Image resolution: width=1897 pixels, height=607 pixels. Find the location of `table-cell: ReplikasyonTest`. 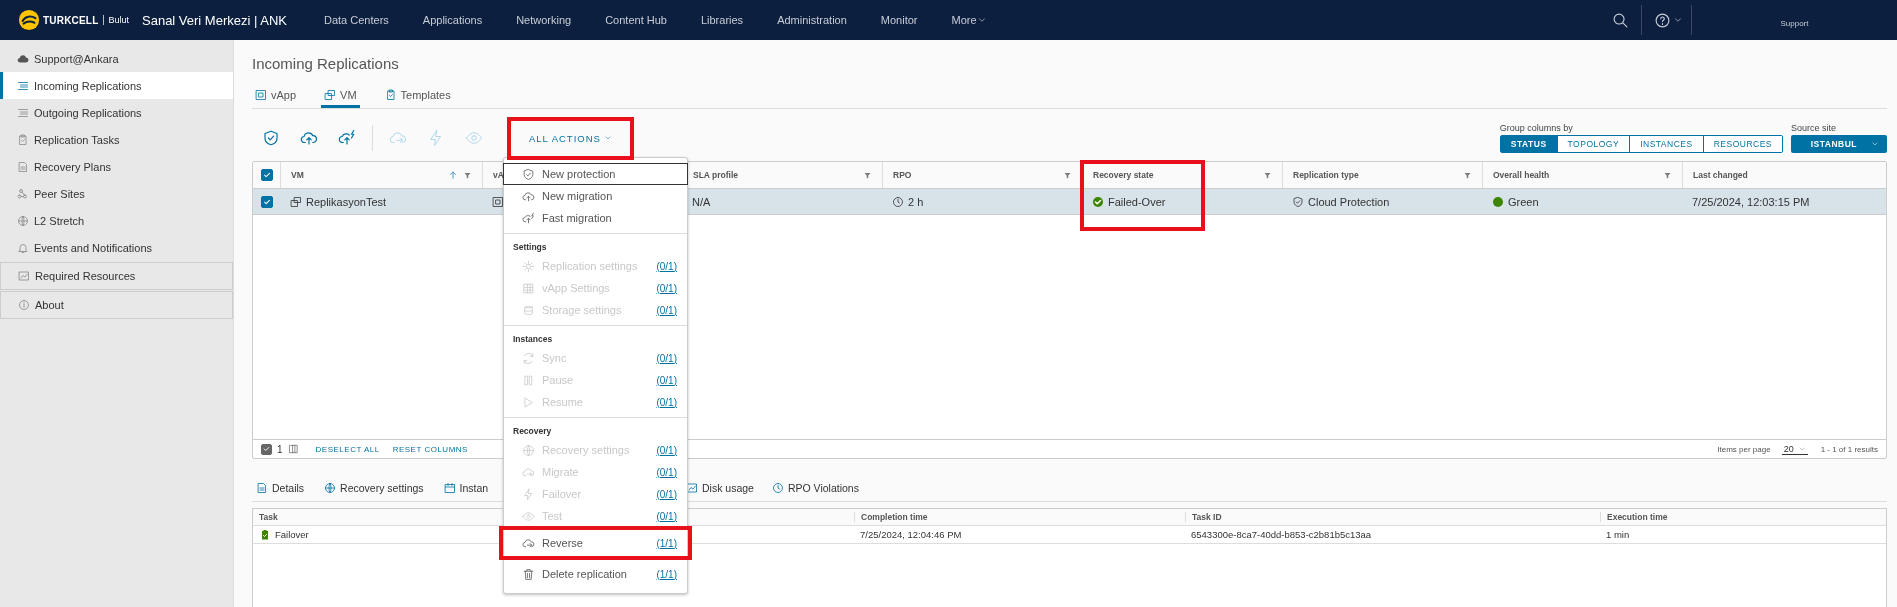

table-cell: ReplikasyonTest is located at coordinates (346, 201).